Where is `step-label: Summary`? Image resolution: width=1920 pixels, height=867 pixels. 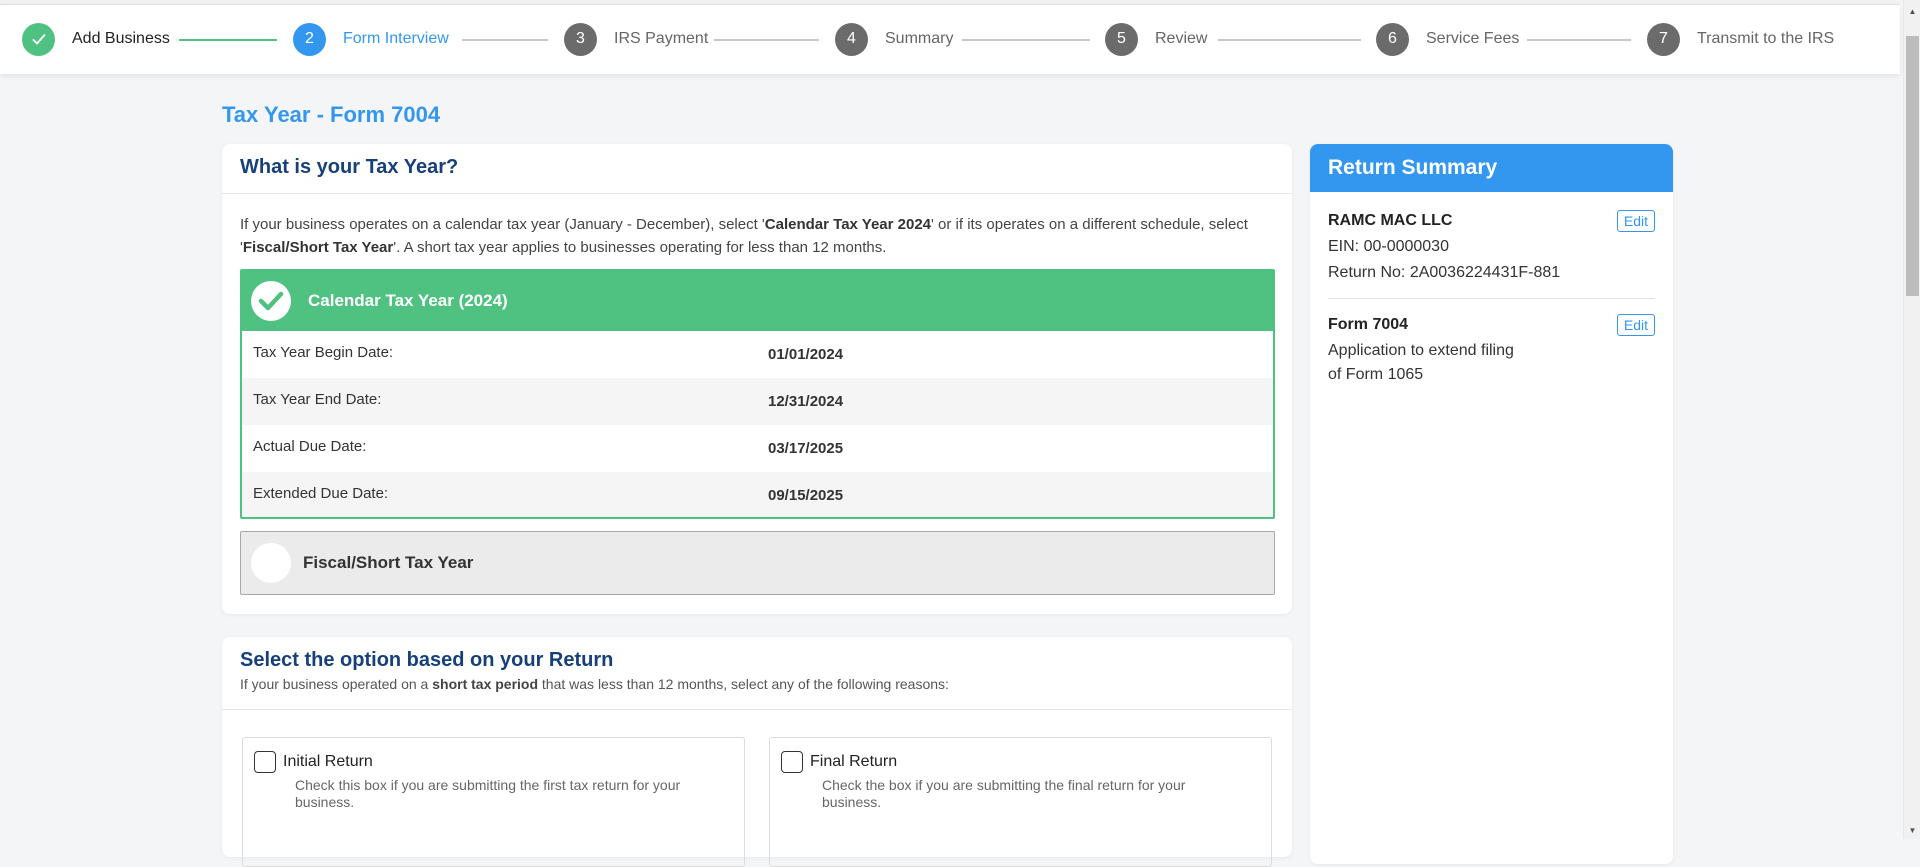 step-label: Summary is located at coordinates (919, 38).